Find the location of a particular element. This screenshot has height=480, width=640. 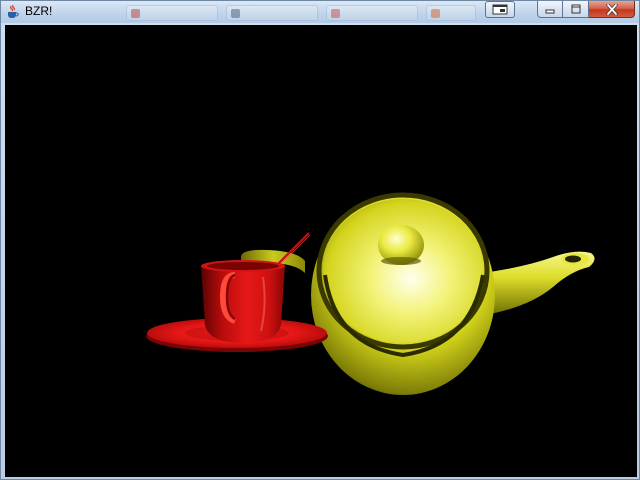

background-taskbar-reflection is located at coordinates (286, 13).